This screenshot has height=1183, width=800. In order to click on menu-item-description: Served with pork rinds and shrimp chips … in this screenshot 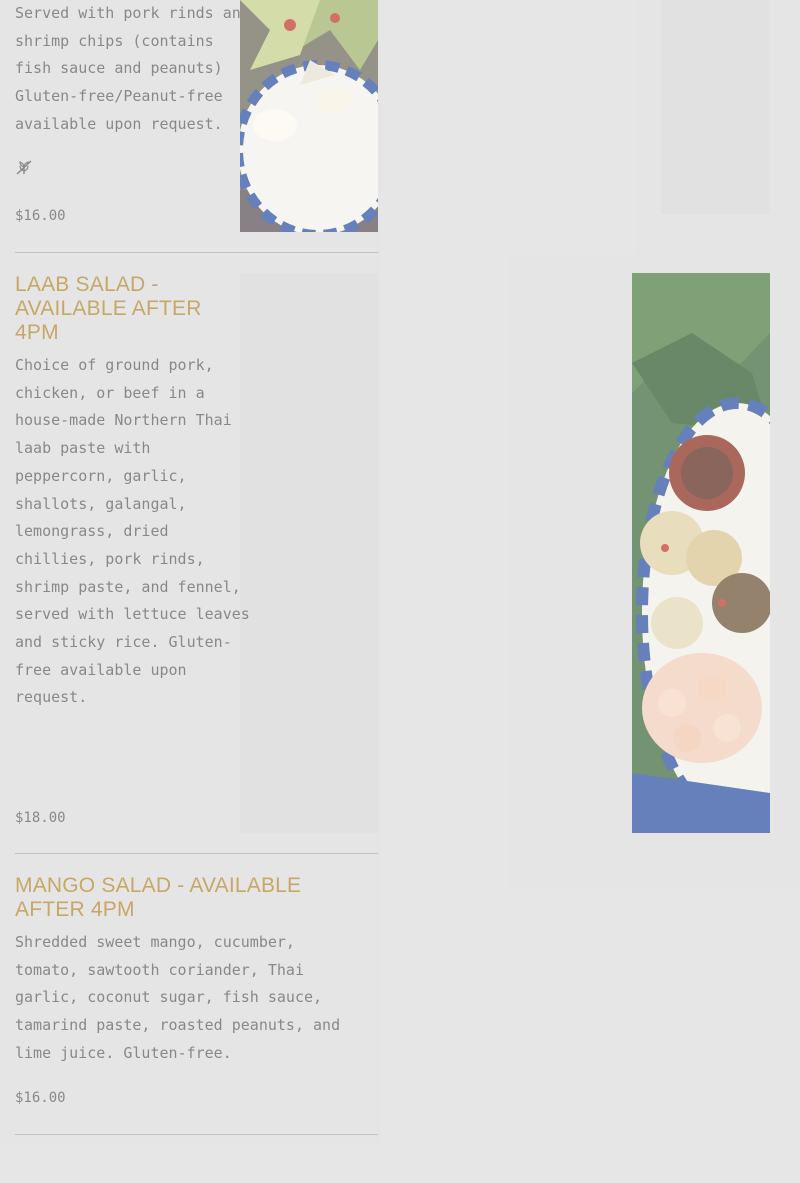, I will do `click(132, 68)`.